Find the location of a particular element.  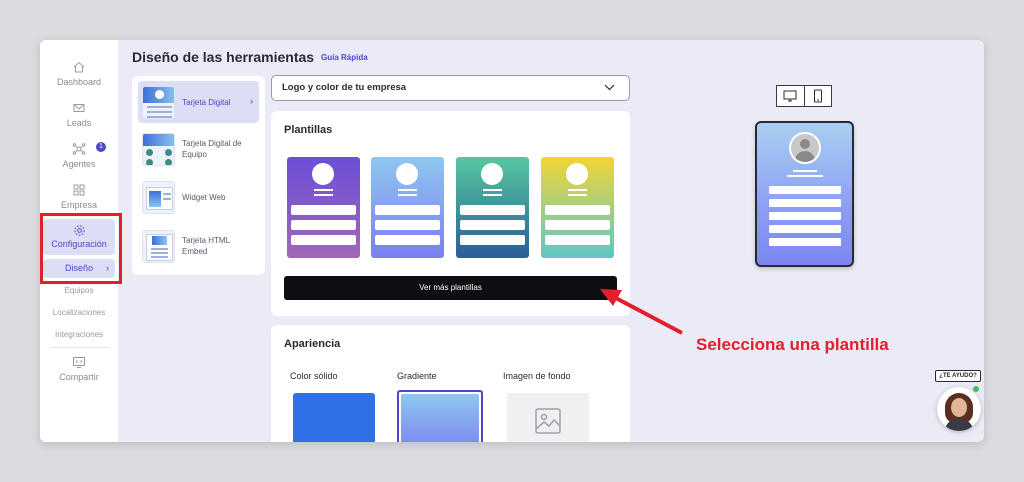

avatar is located at coordinates (805, 148).